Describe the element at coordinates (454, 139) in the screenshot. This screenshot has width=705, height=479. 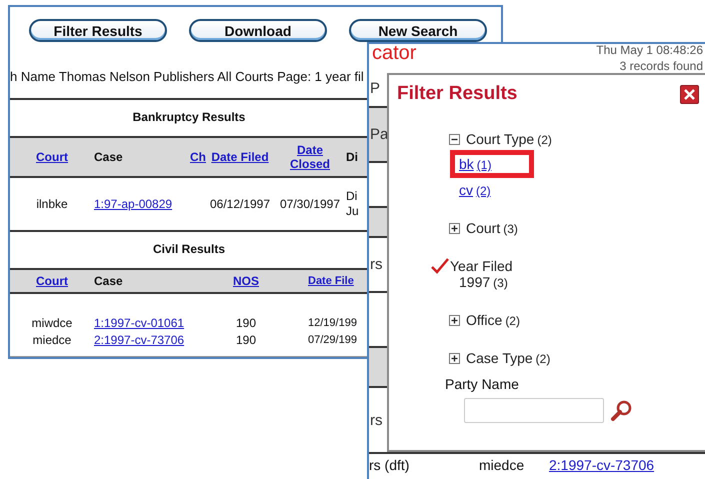
I see `collapse-toggle` at that location.